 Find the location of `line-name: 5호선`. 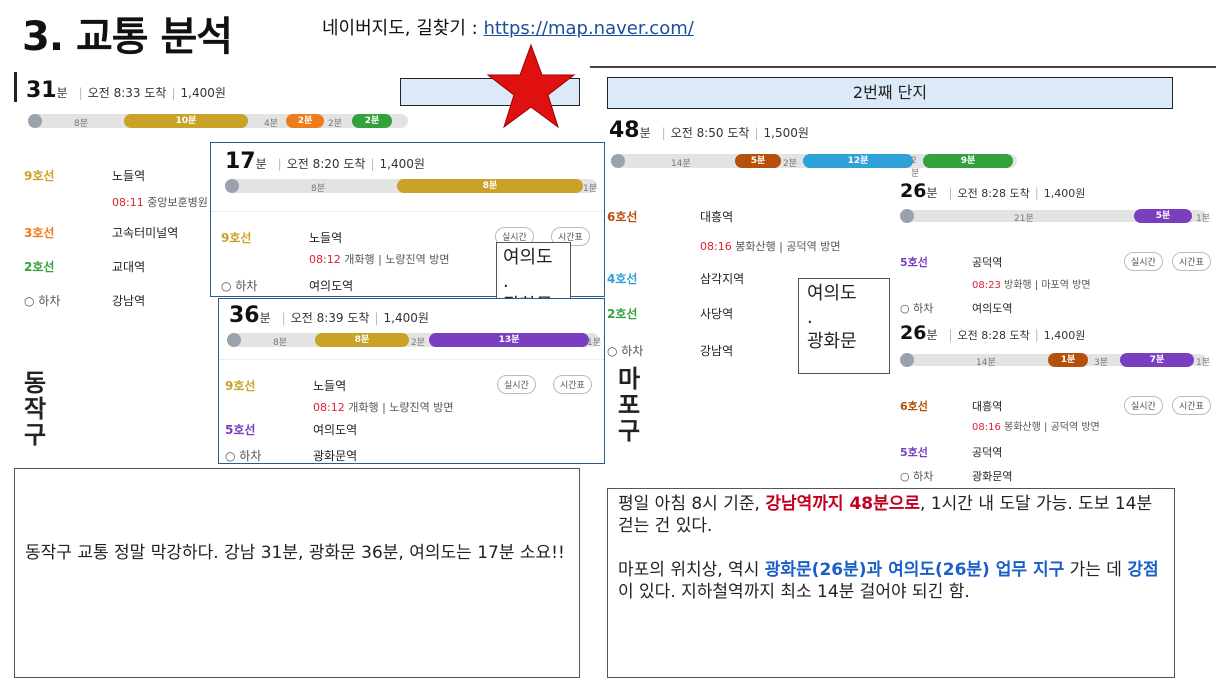

line-name: 5호선 is located at coordinates (240, 430).